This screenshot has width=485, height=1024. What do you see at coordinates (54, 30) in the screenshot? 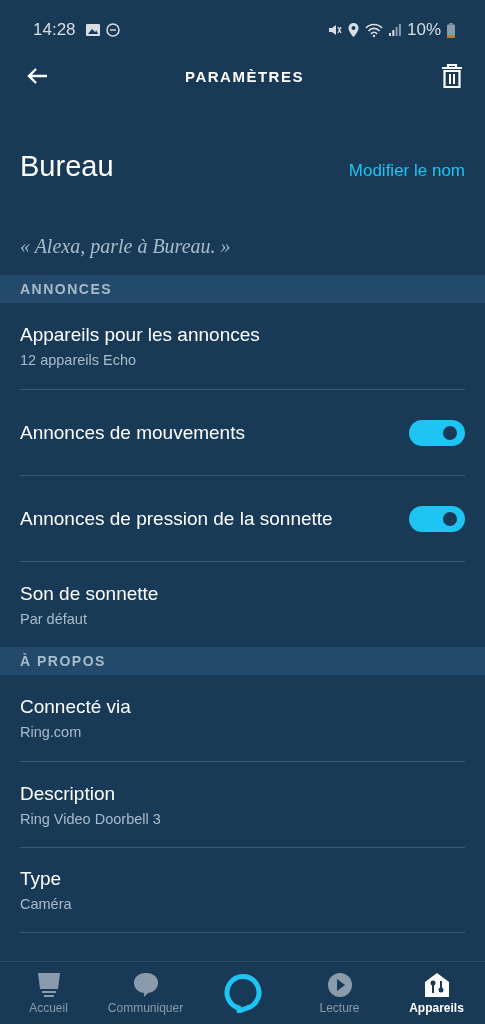
I see `status-time: 14:28` at bounding box center [54, 30].